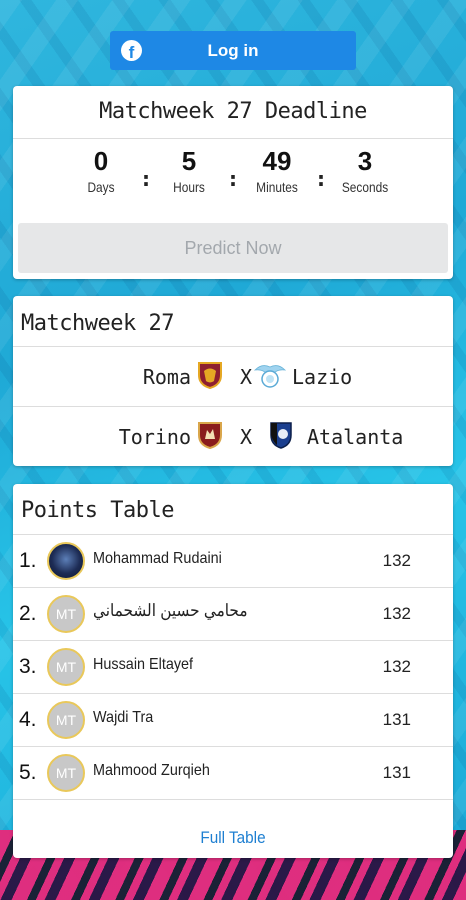  What do you see at coordinates (101, 187) in the screenshot?
I see `countdown-days-label: Days` at bounding box center [101, 187].